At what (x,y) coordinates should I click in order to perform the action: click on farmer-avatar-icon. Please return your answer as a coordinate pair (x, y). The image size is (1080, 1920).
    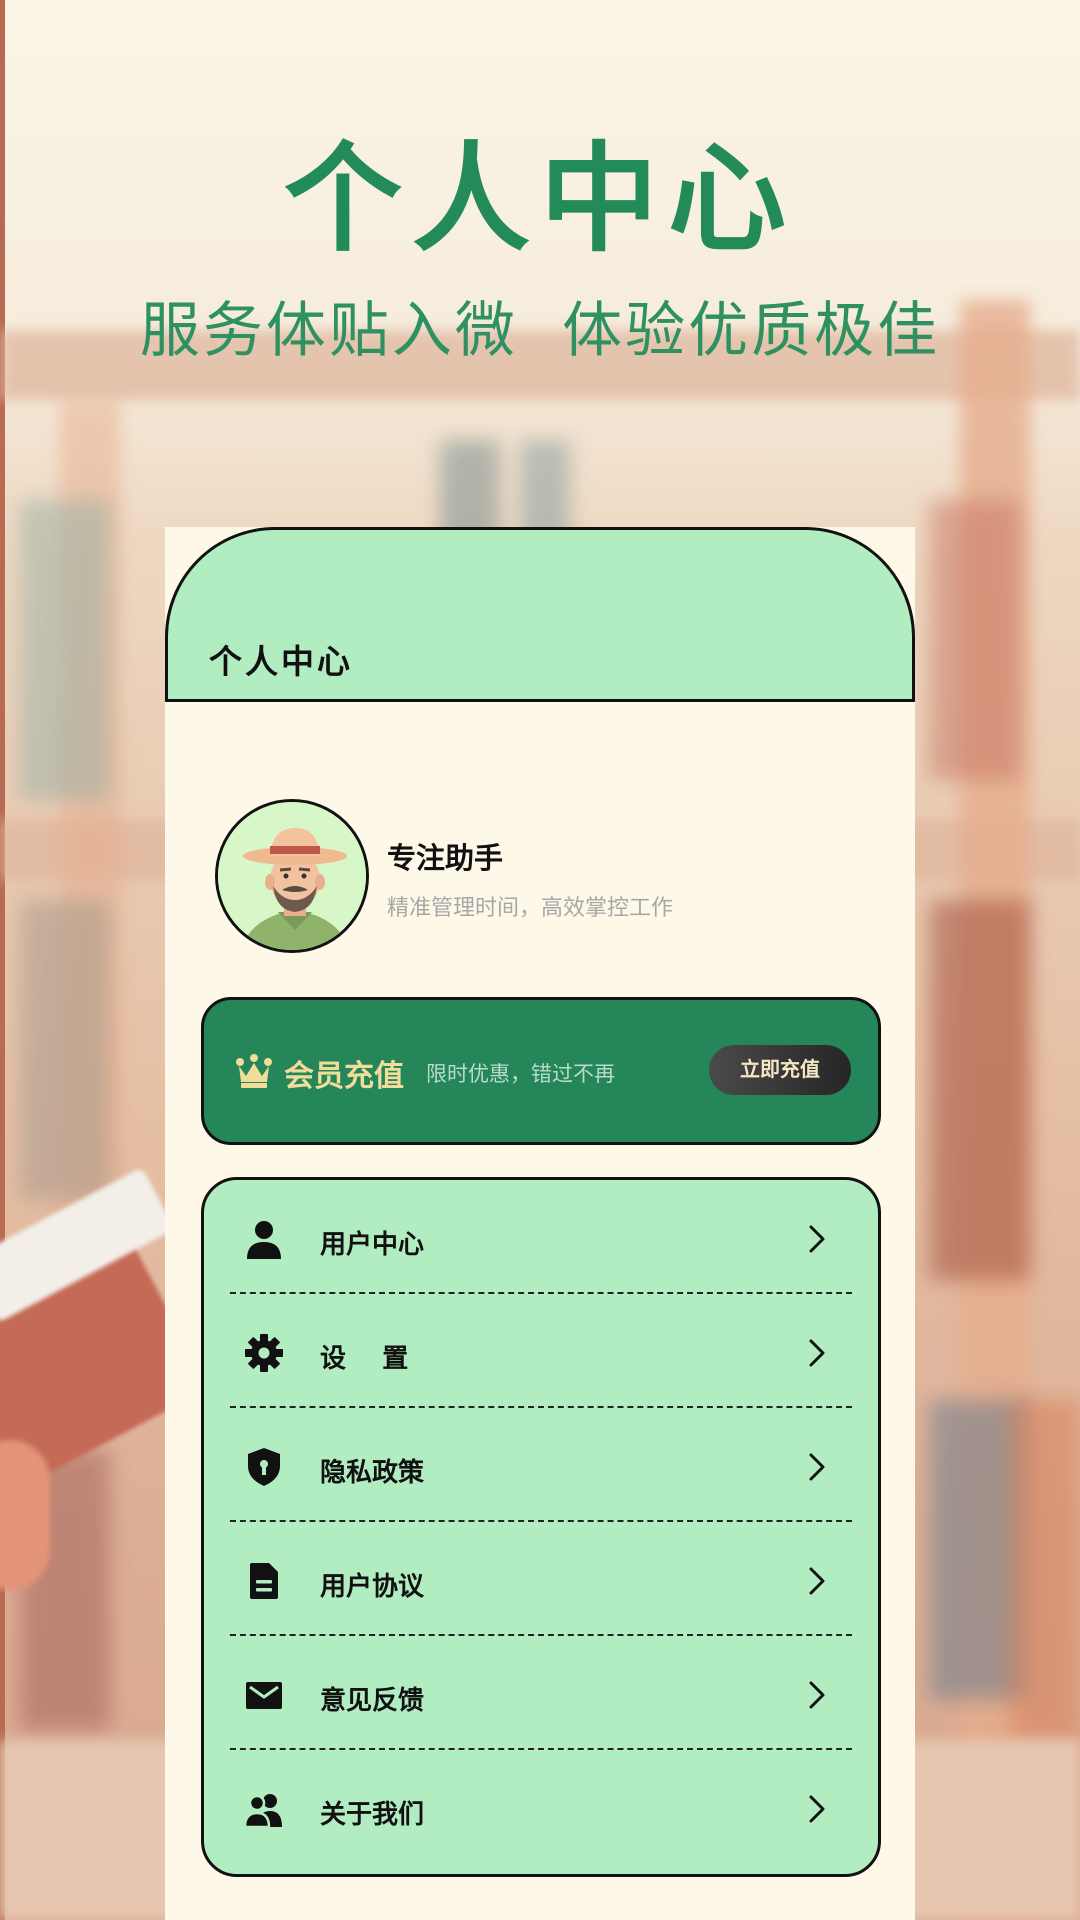
    Looking at the image, I should click on (292, 876).